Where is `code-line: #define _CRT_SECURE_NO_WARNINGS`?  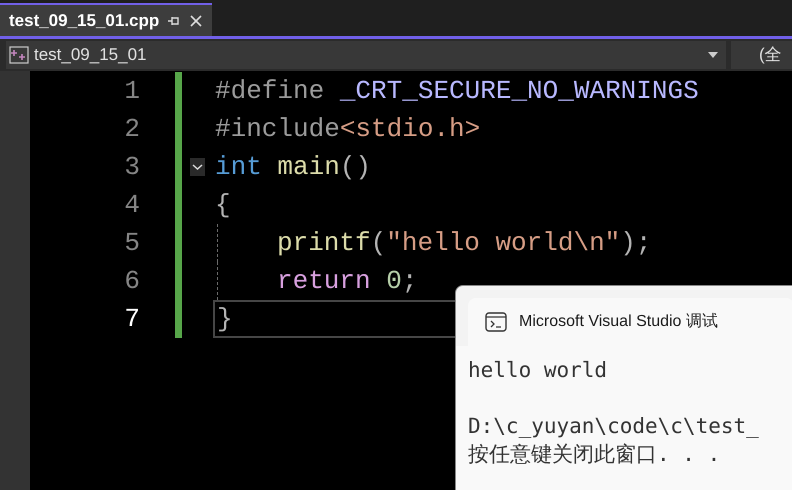
code-line: #define _CRT_SECURE_NO_WARNINGS is located at coordinates (456, 91).